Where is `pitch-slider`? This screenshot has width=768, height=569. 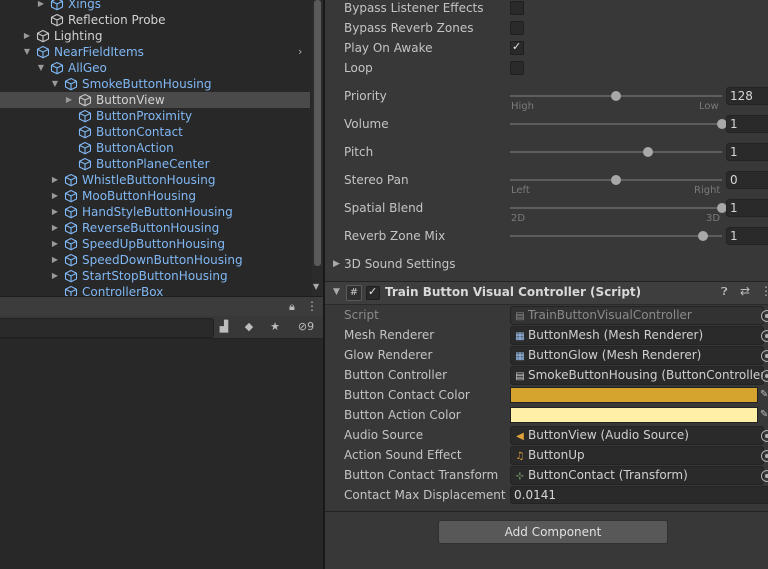 pitch-slider is located at coordinates (616, 152).